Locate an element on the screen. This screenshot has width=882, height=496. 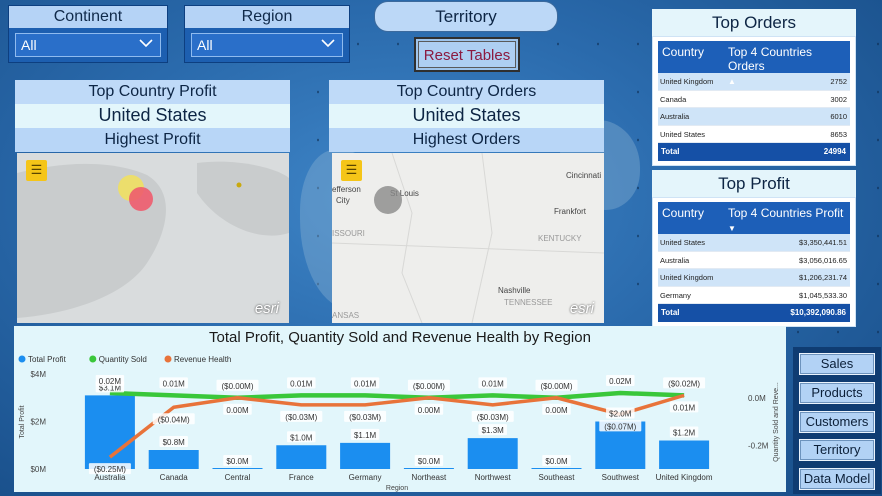
top-country-profit-value: United States is located at coordinates (152, 116).